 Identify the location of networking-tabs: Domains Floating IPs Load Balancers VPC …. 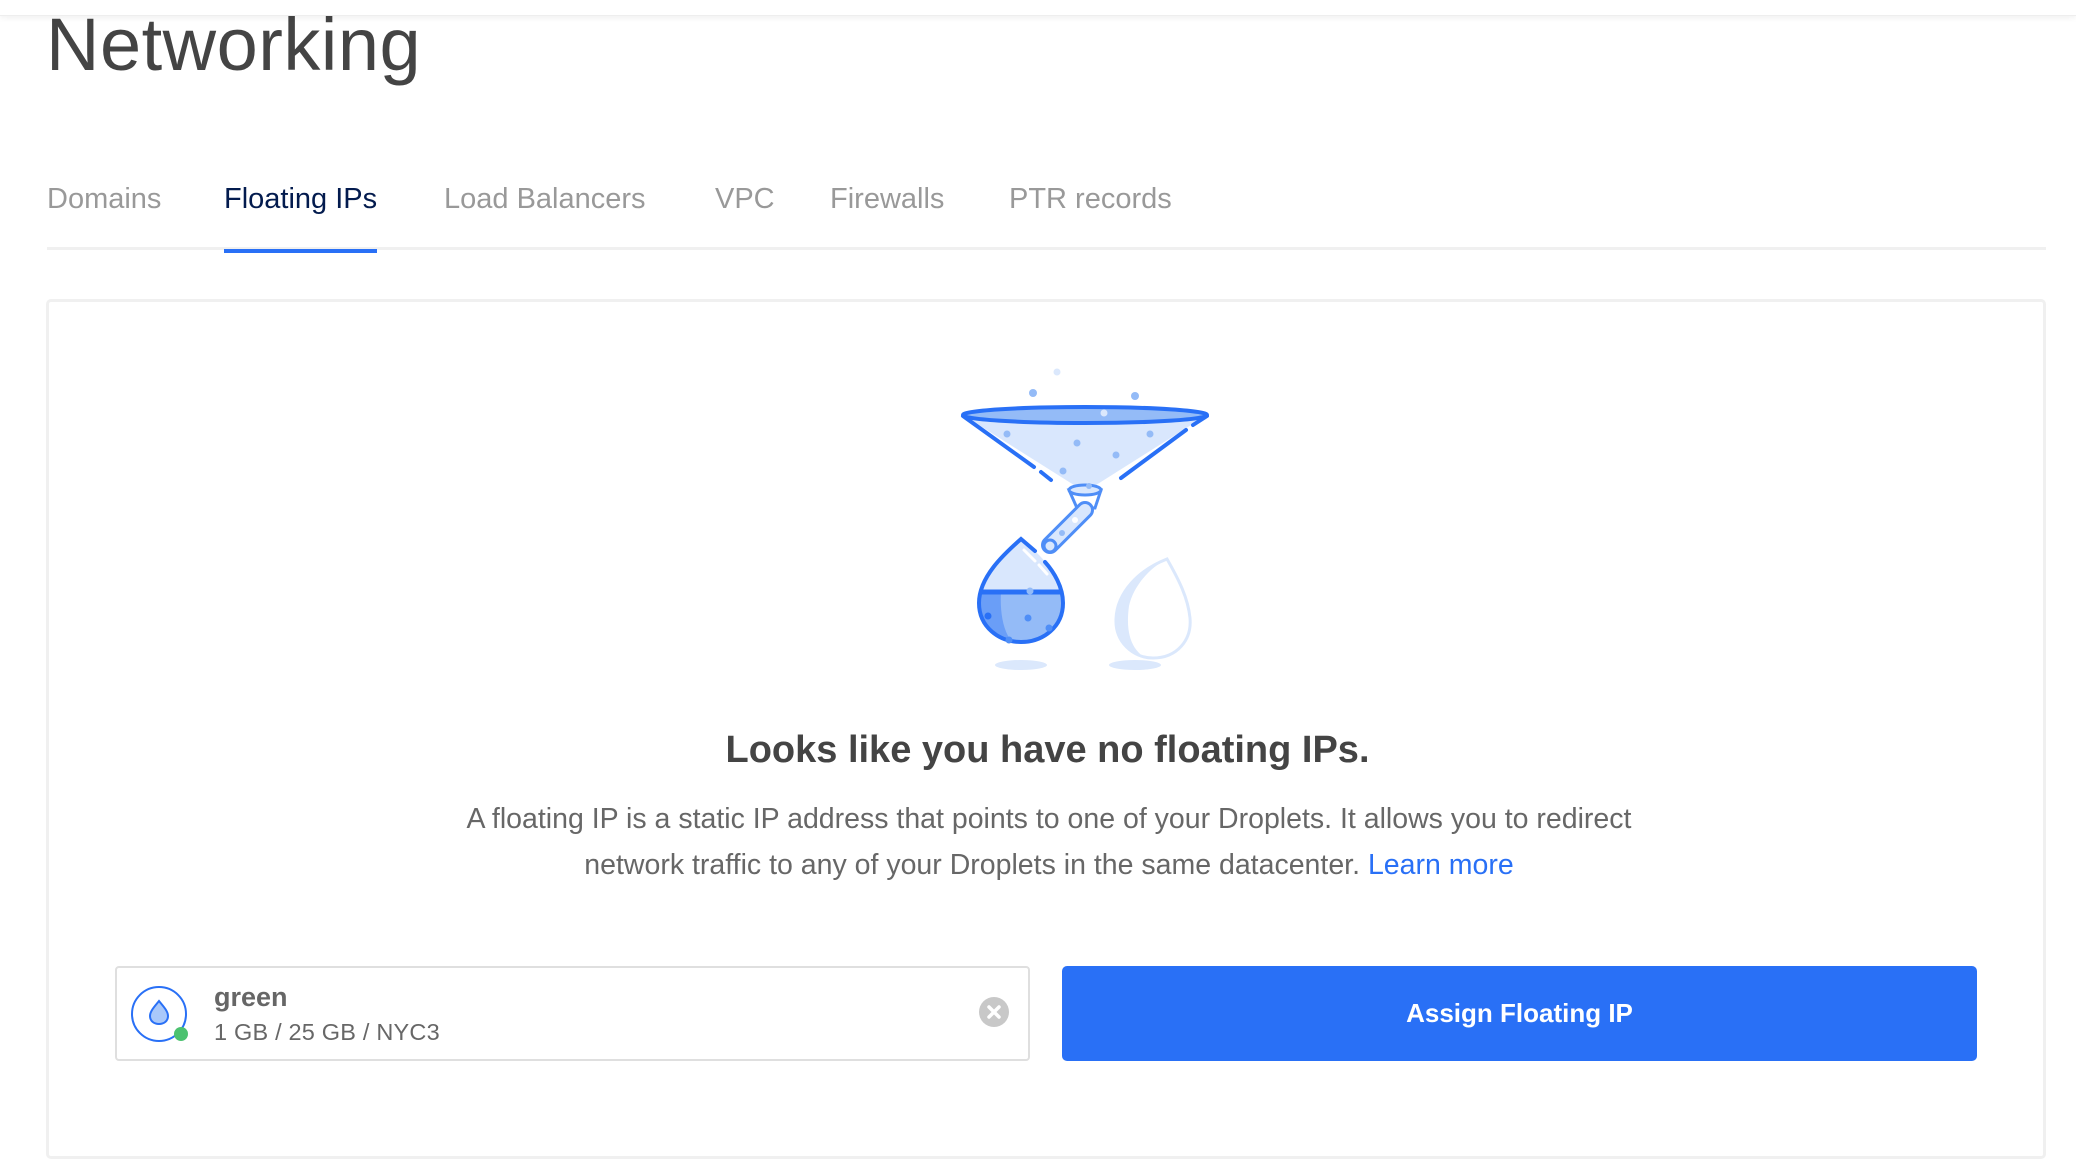
(1046, 211).